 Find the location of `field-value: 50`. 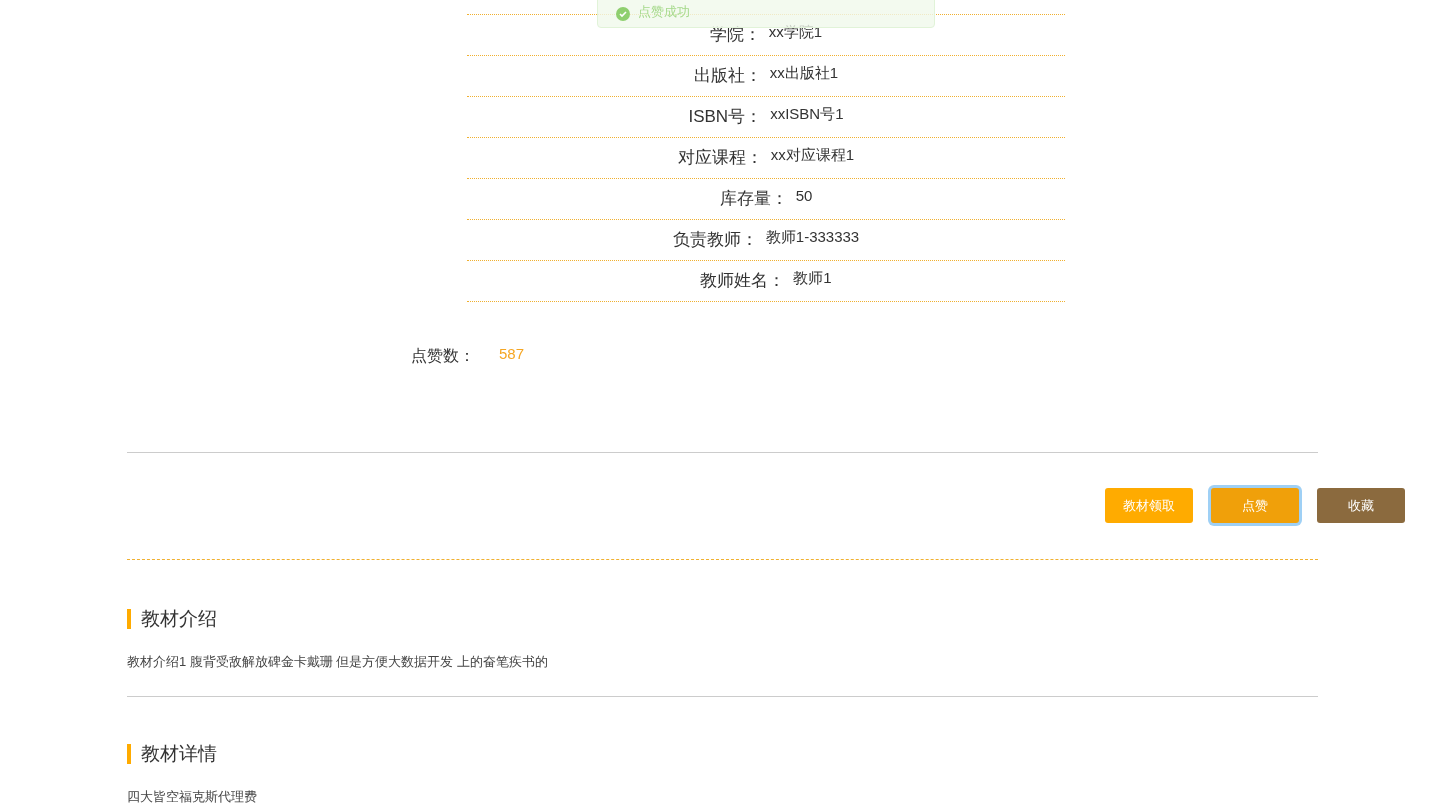

field-value: 50 is located at coordinates (804, 195).